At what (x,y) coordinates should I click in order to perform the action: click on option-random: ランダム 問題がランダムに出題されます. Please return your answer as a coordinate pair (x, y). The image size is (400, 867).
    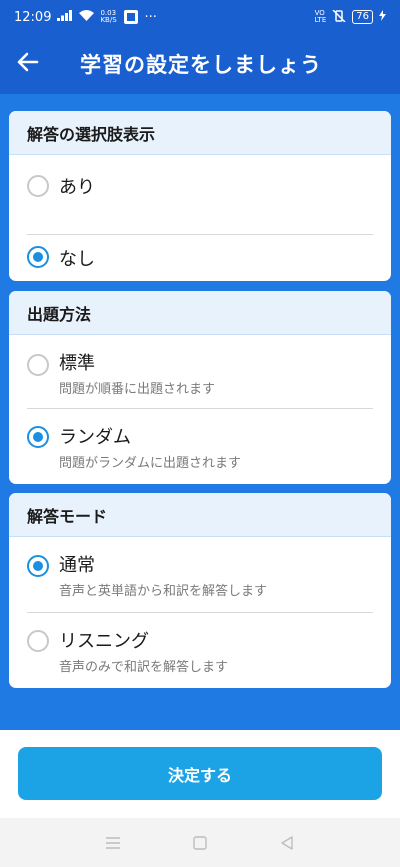
    Looking at the image, I should click on (200, 446).